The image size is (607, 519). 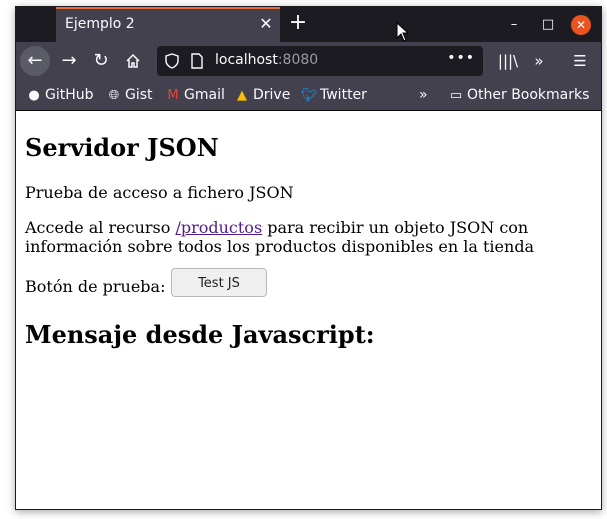 What do you see at coordinates (298, 24) in the screenshot?
I see `new-tab-button: +` at bounding box center [298, 24].